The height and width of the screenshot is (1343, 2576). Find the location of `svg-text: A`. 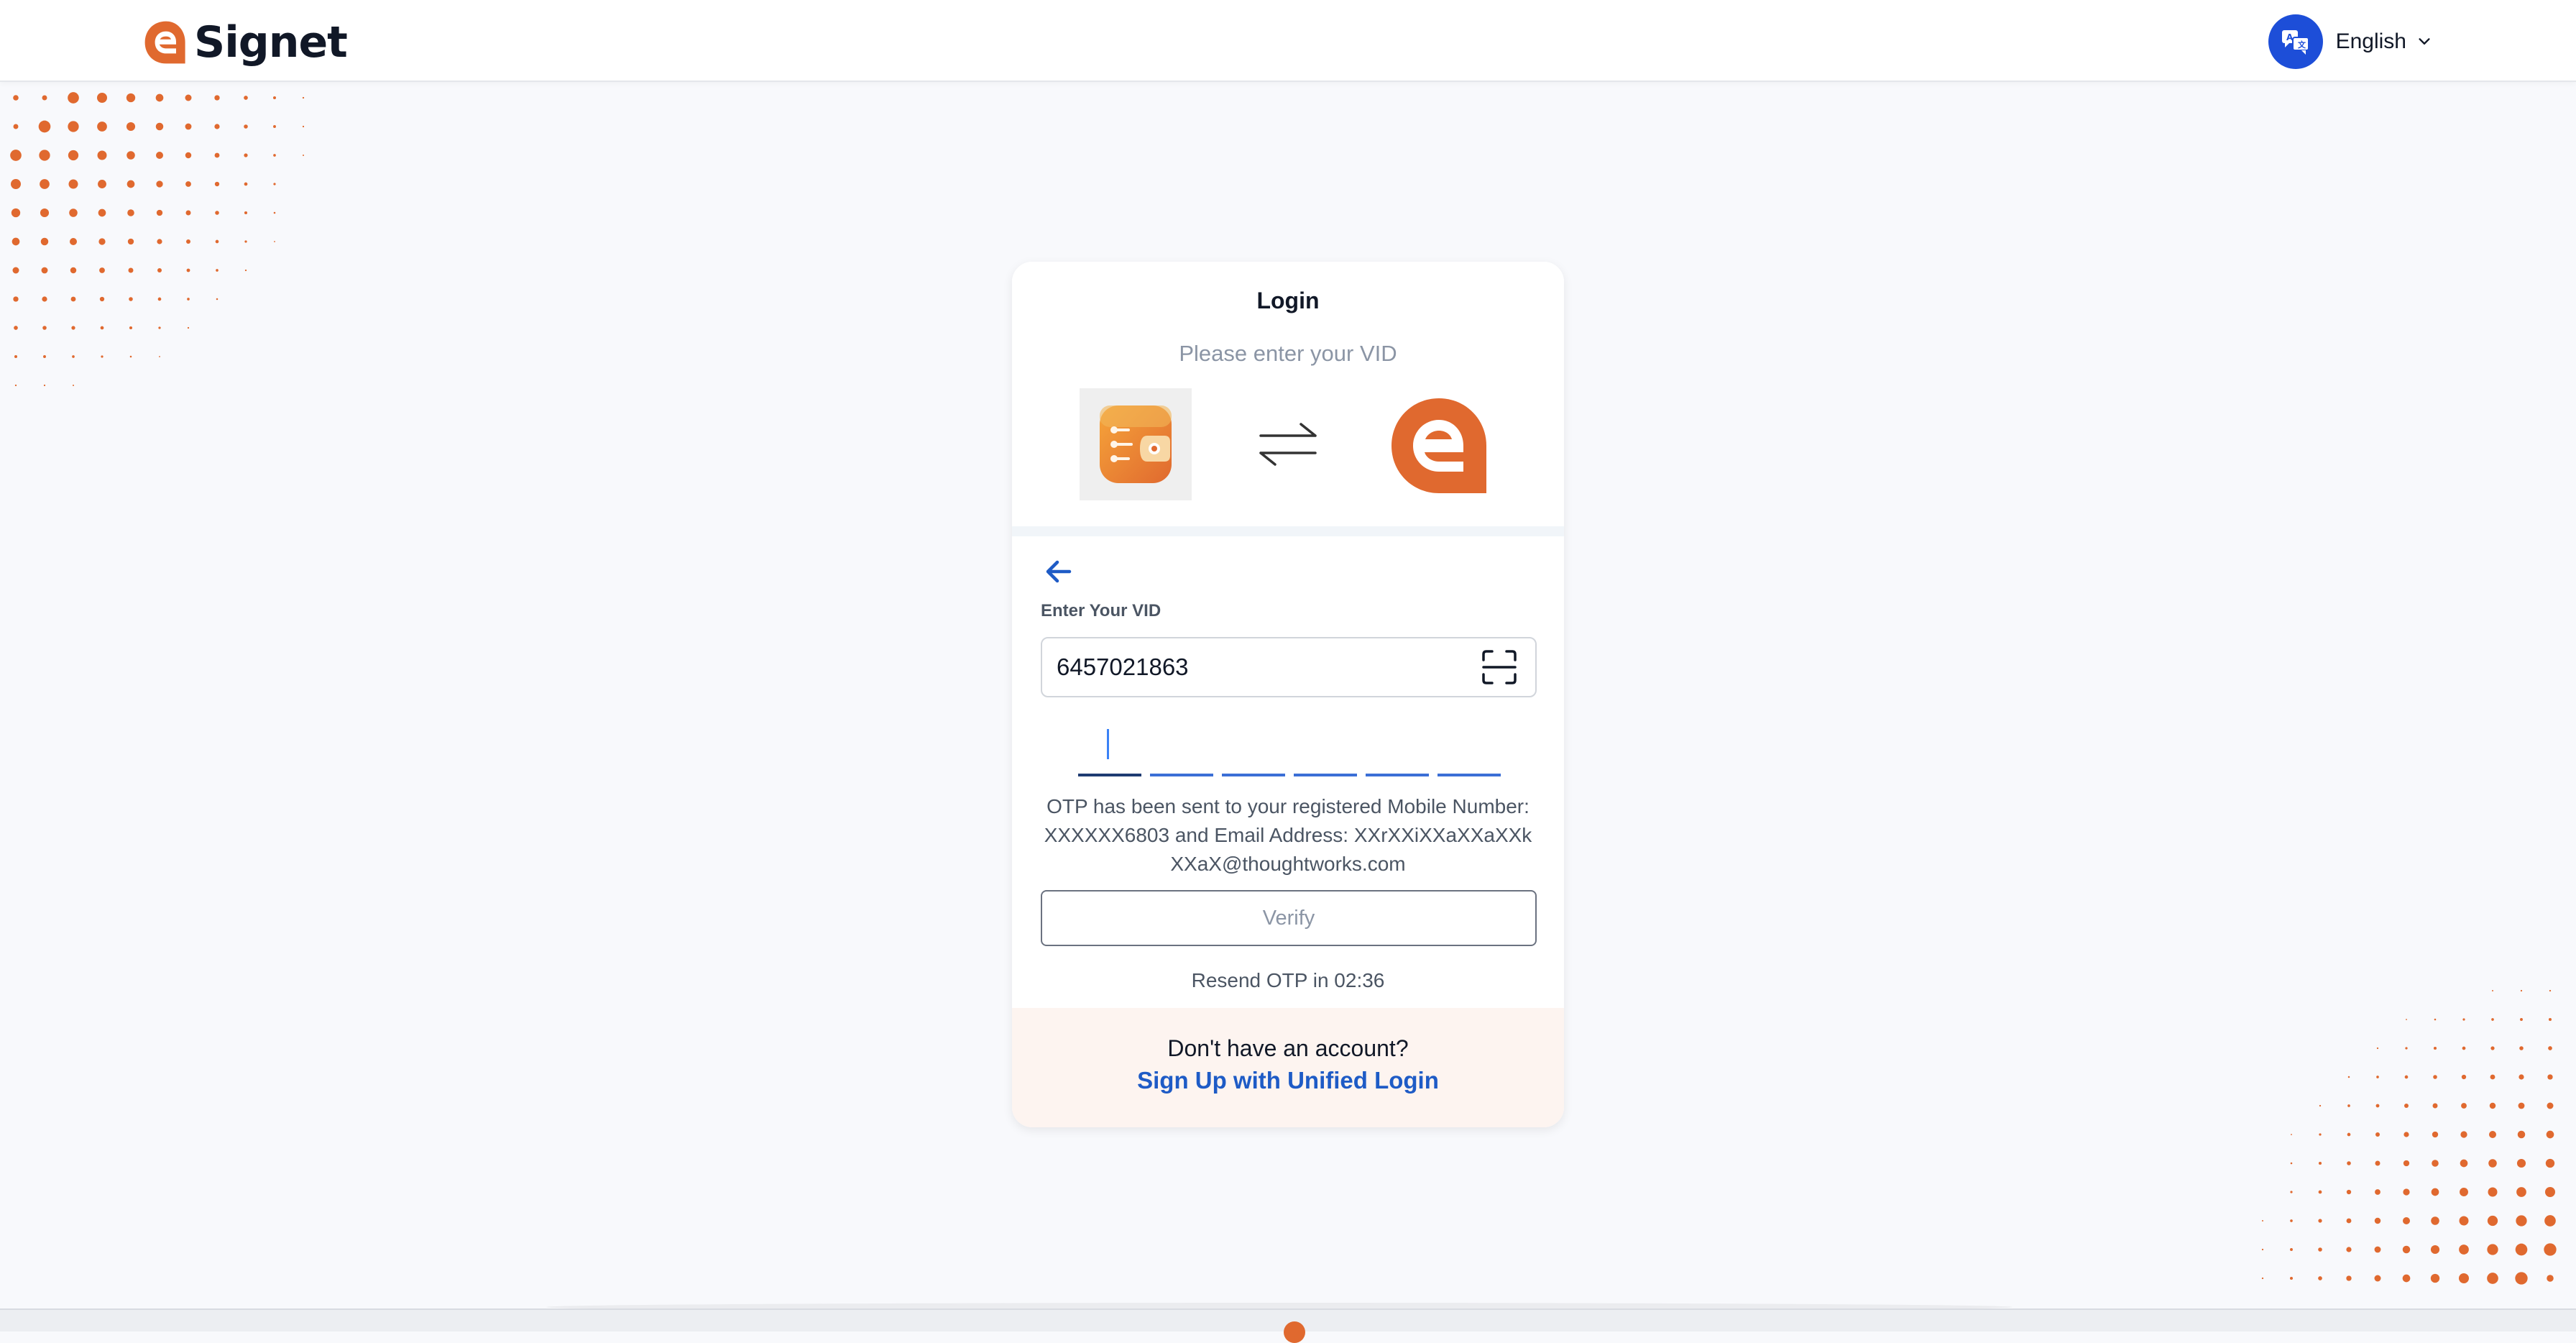

svg-text: A is located at coordinates (2290, 37).